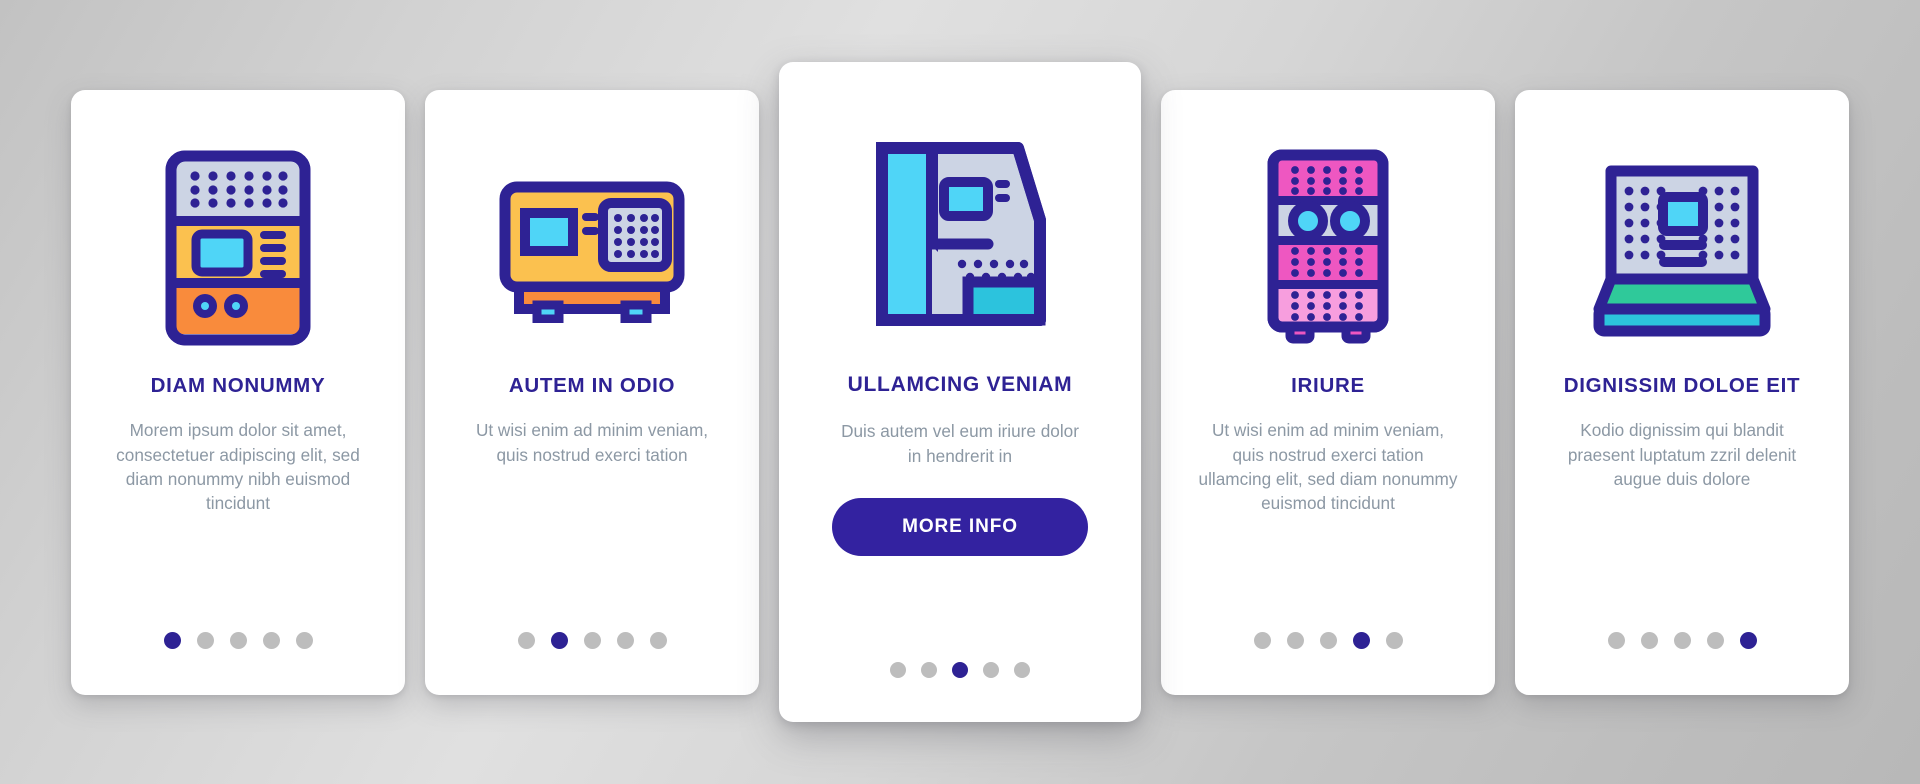 The height and width of the screenshot is (784, 1920). I want to click on vending-machine-icon, so click(238, 248).